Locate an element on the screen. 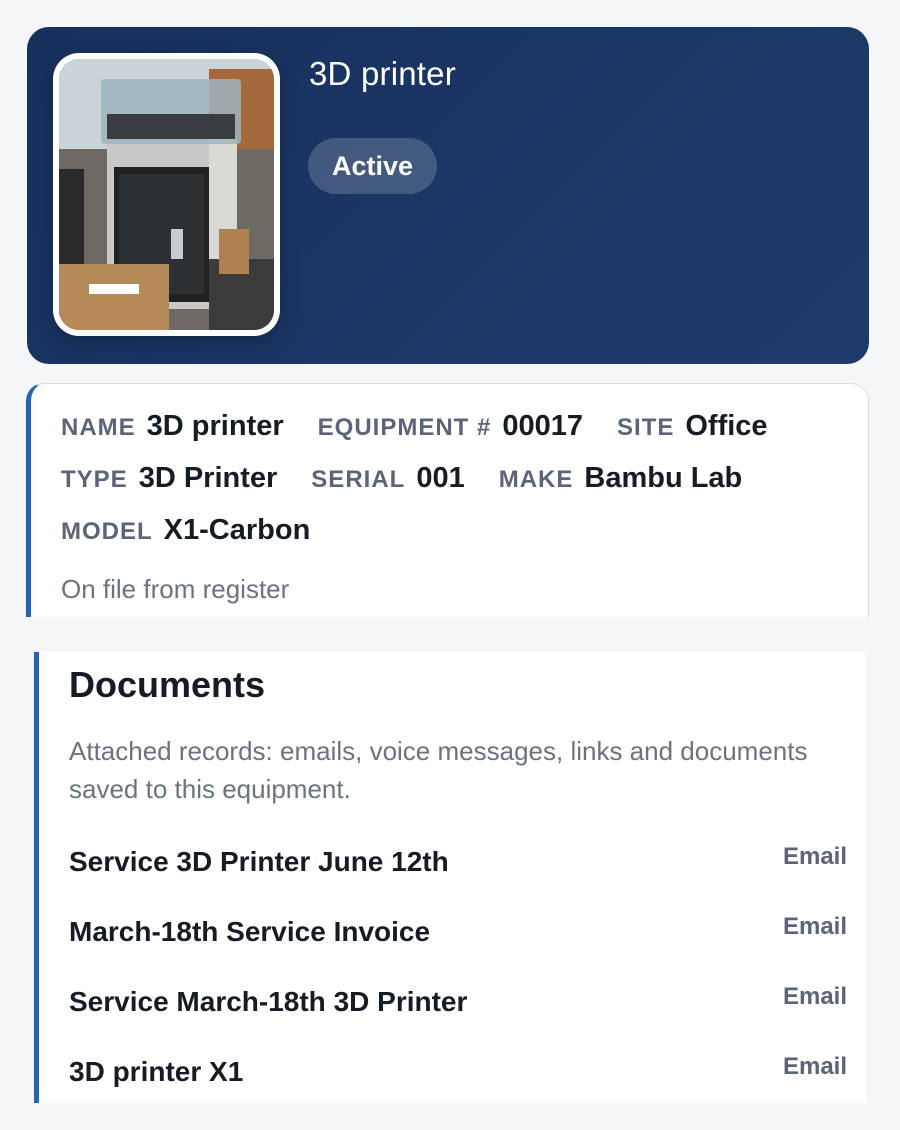 Image resolution: width=900 pixels, height=1130 pixels. field-model: MODEL X1-Carbon is located at coordinates (185, 530).